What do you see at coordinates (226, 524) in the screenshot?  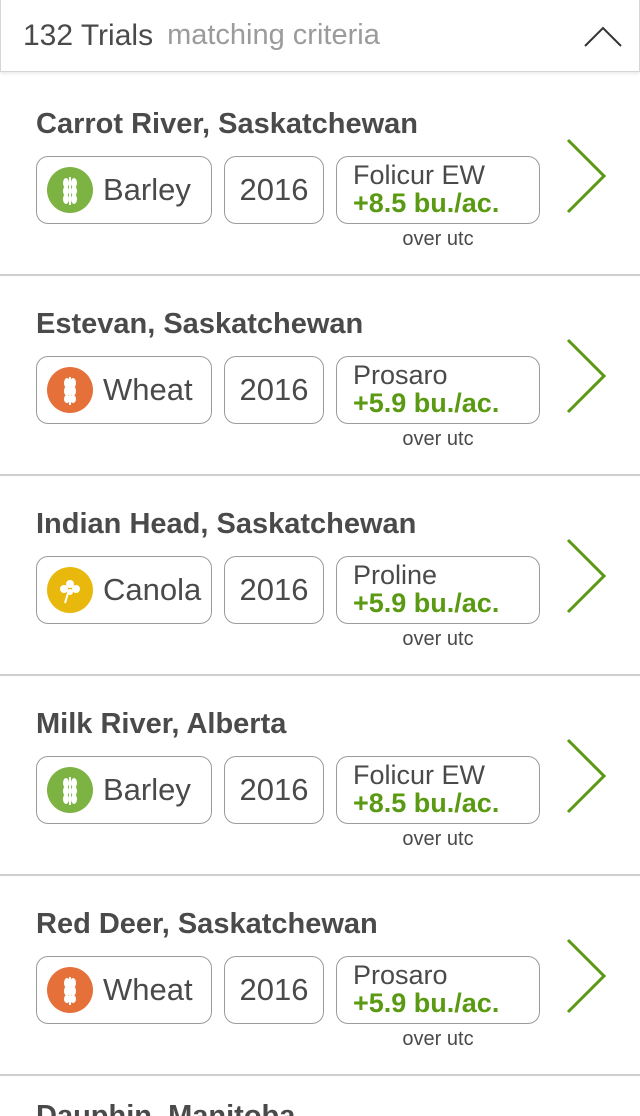 I see `trial-location: Indian Head, Saskatchewan` at bounding box center [226, 524].